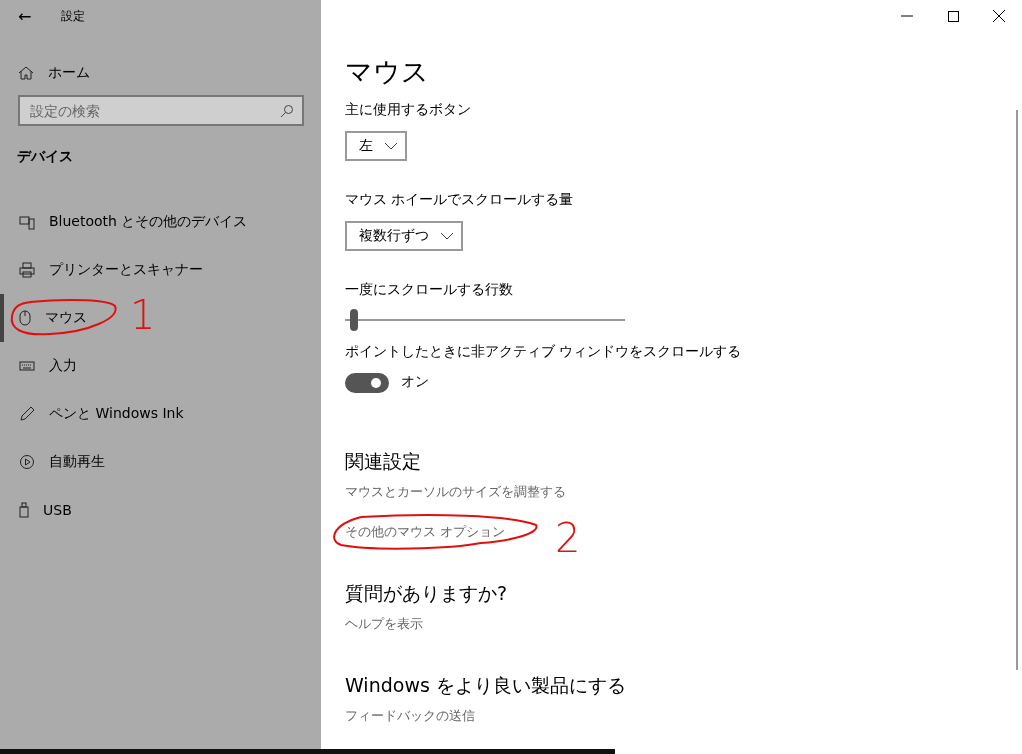 The height and width of the screenshot is (754, 1022). I want to click on annotation-number: 1, so click(143, 315).